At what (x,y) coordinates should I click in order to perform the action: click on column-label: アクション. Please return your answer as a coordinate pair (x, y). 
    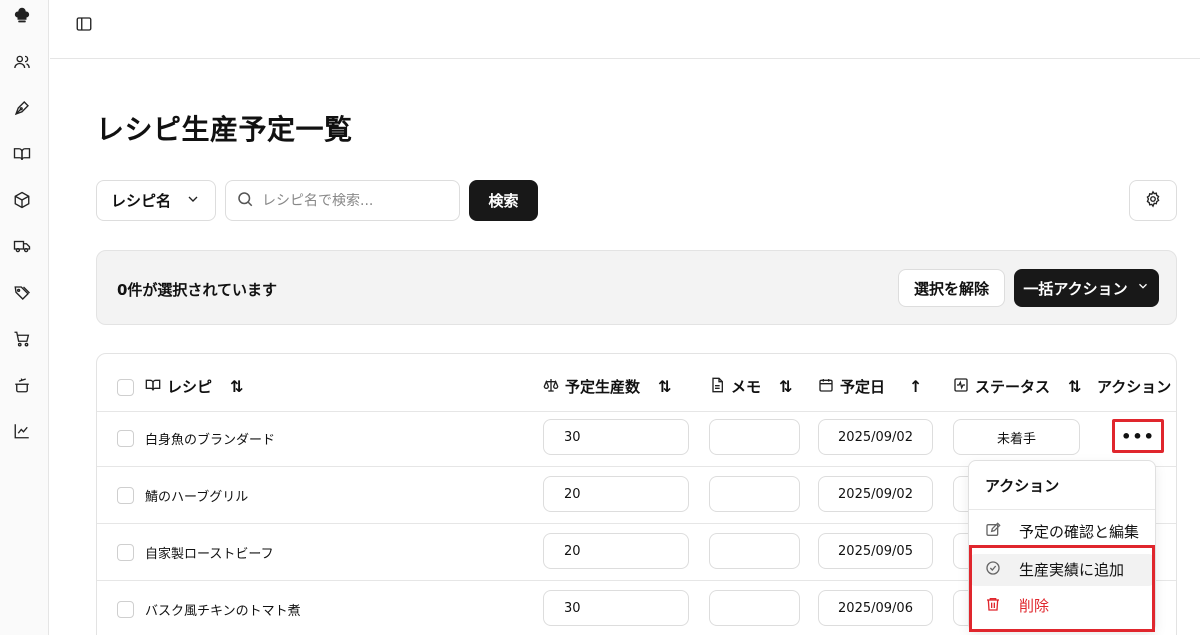
    Looking at the image, I should click on (1134, 387).